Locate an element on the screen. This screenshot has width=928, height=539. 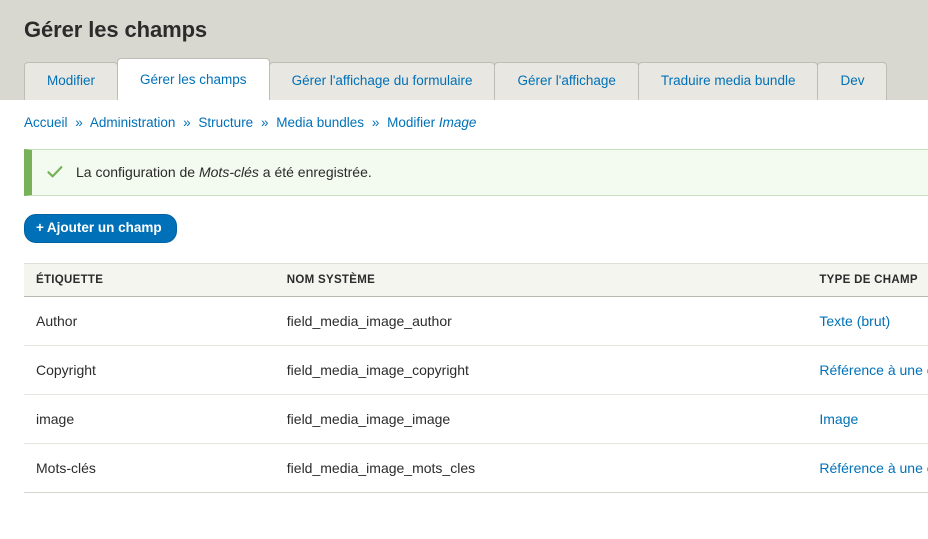
field-type-link: Texte (brut) is located at coordinates (854, 321).